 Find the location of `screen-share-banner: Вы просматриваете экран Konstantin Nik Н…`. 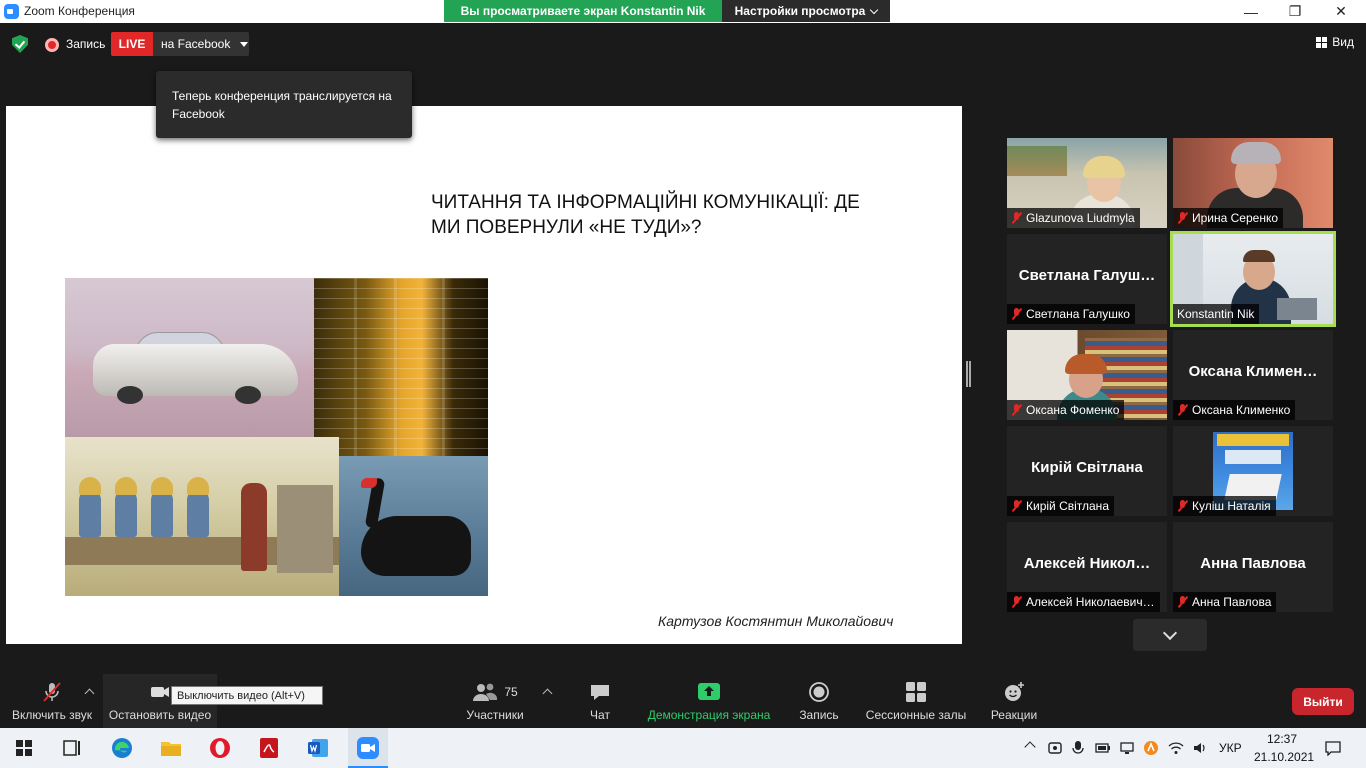

screen-share-banner: Вы просматриваете экран Konstantin Nik Н… is located at coordinates (667, 11).